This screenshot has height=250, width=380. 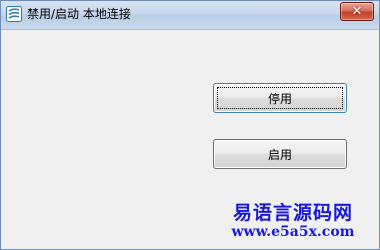 I want to click on disable-button: 停用, so click(x=280, y=98).